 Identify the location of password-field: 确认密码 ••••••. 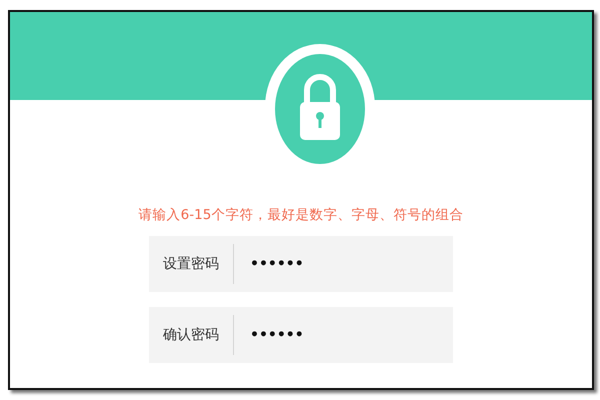
(301, 335).